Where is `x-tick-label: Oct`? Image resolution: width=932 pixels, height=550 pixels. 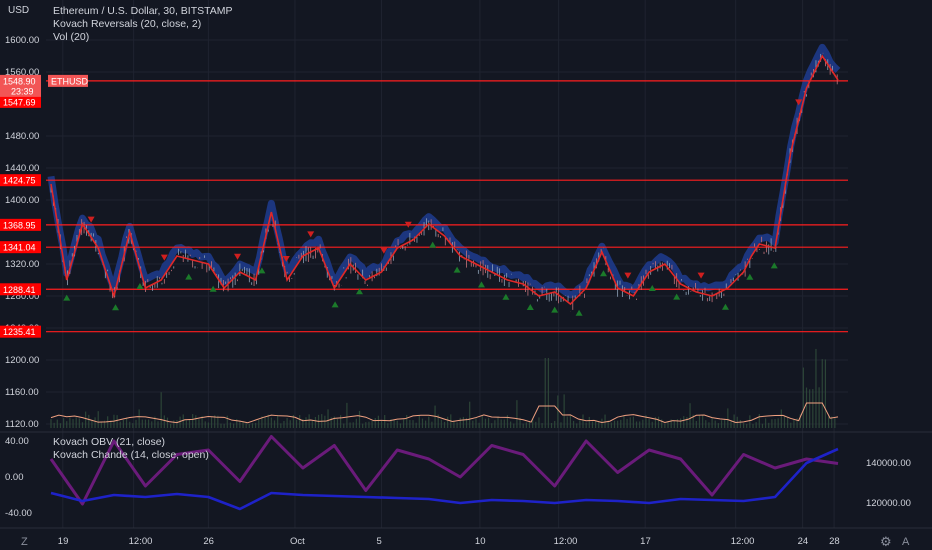
x-tick-label: Oct is located at coordinates (297, 541).